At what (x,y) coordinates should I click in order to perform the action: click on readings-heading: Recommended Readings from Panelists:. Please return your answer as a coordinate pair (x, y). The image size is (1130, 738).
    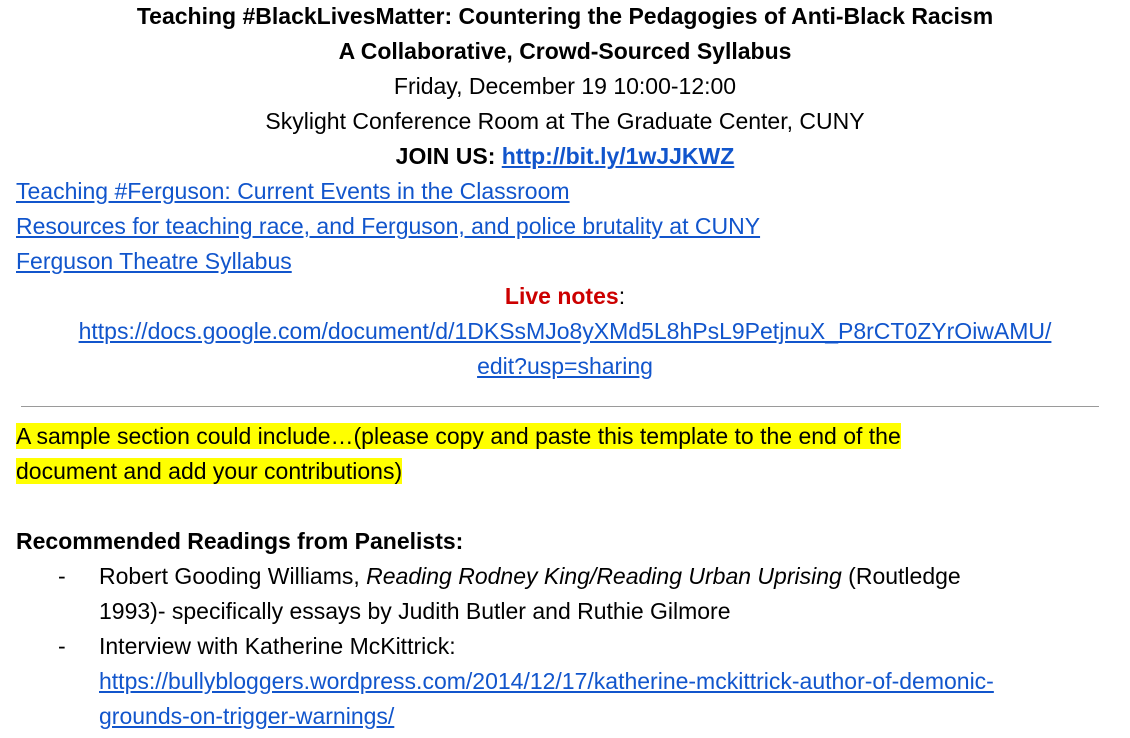
    Looking at the image, I should click on (240, 541).